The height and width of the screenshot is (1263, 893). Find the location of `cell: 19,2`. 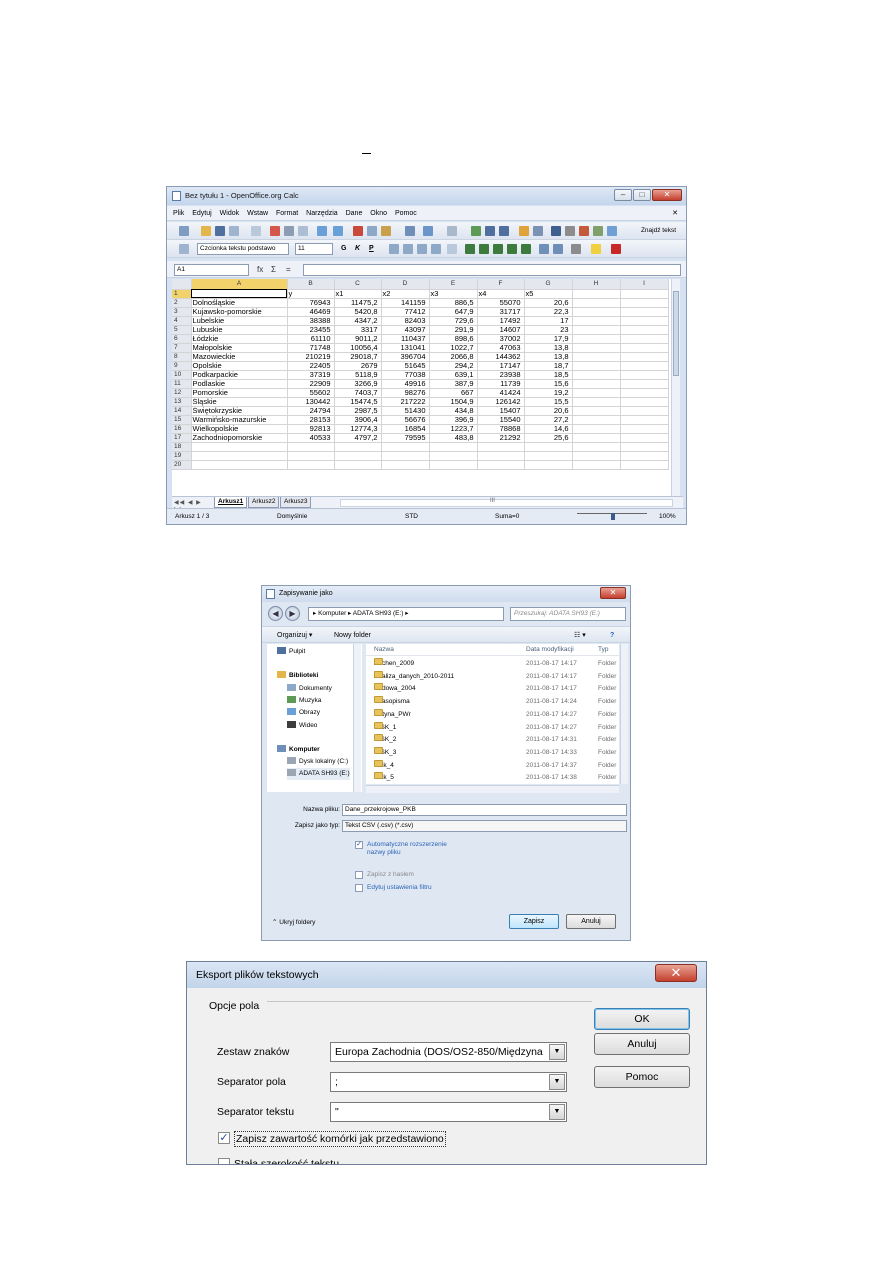

cell: 19,2 is located at coordinates (548, 393).